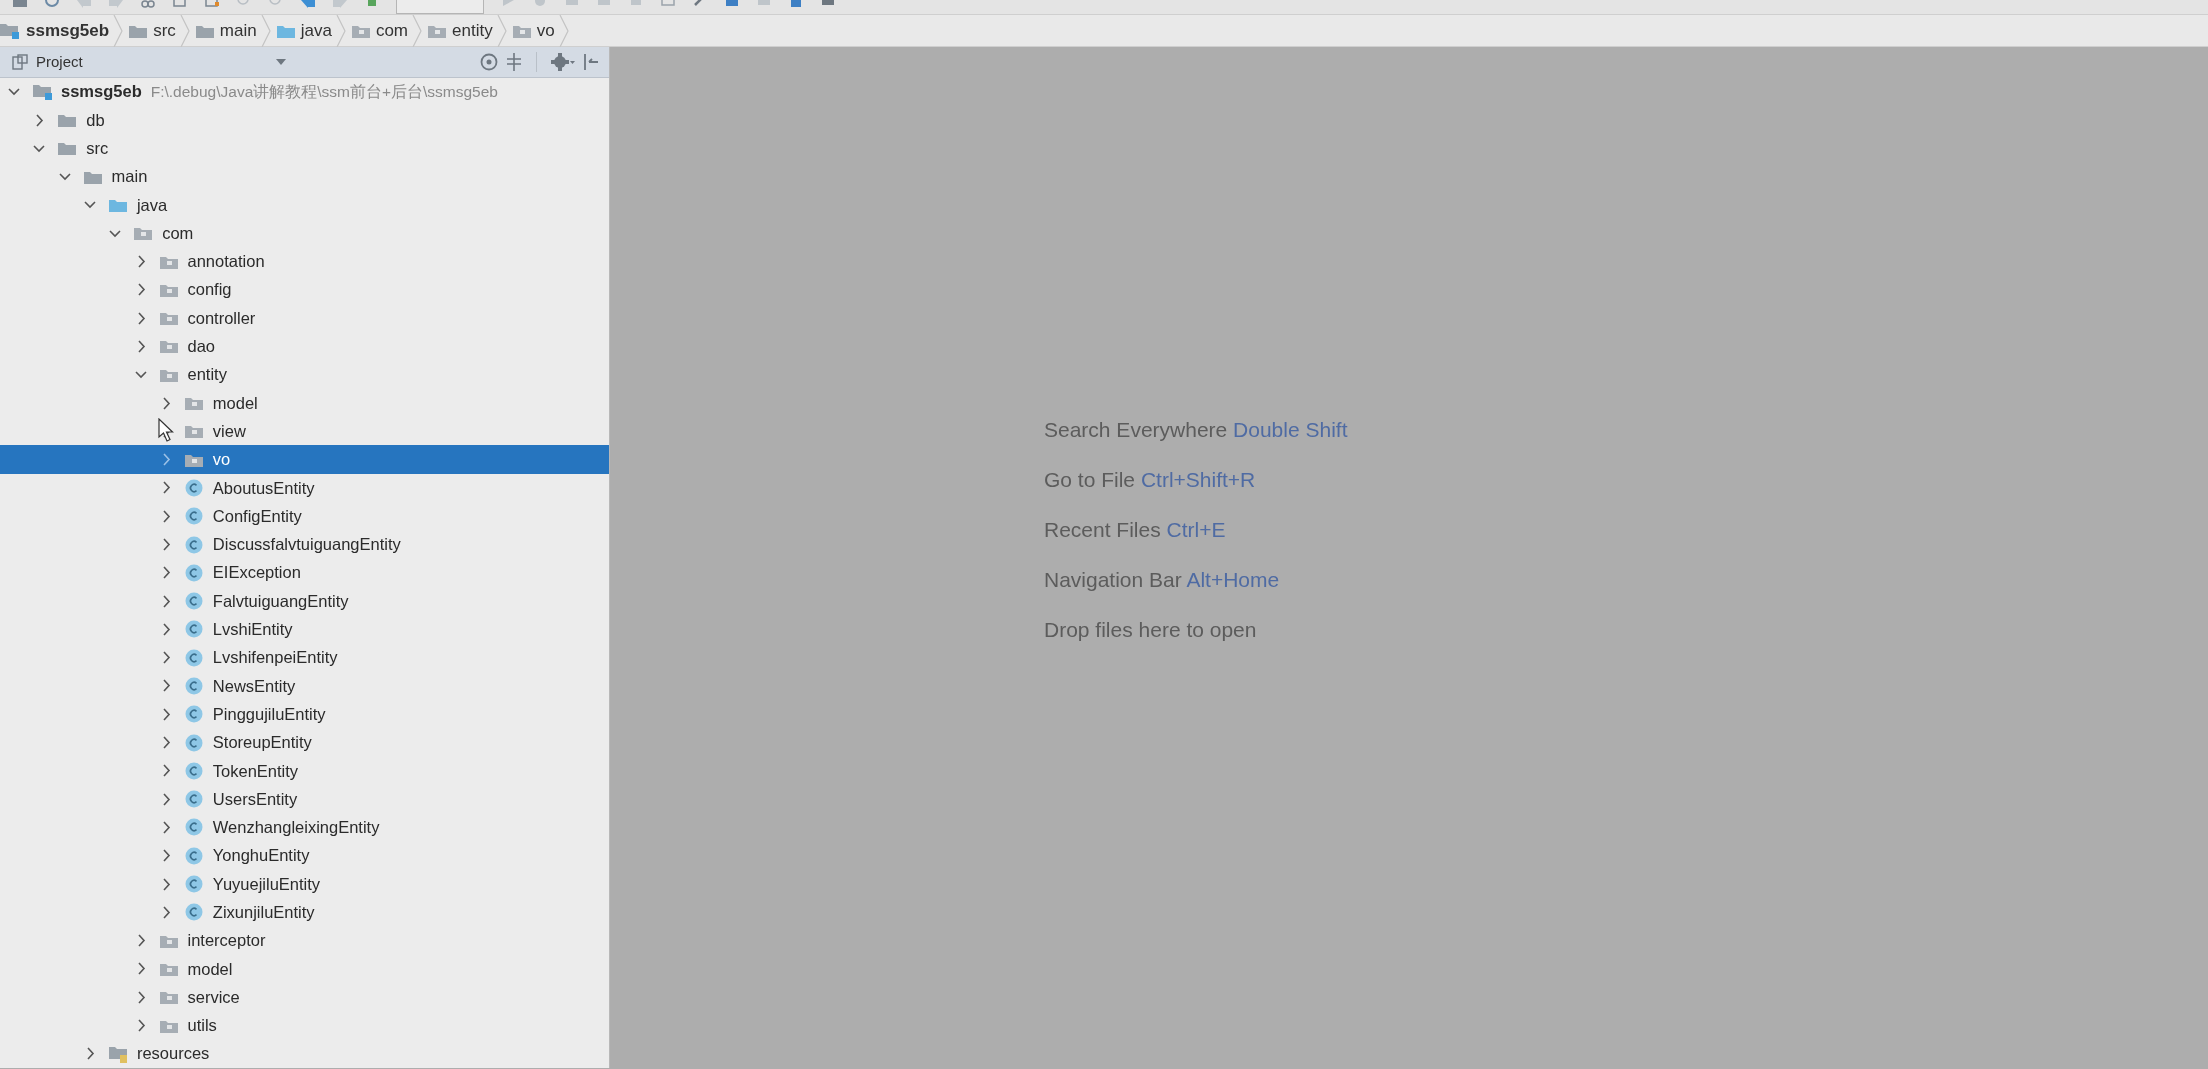  What do you see at coordinates (514, 61) in the screenshot?
I see `collapse-all-icon` at bounding box center [514, 61].